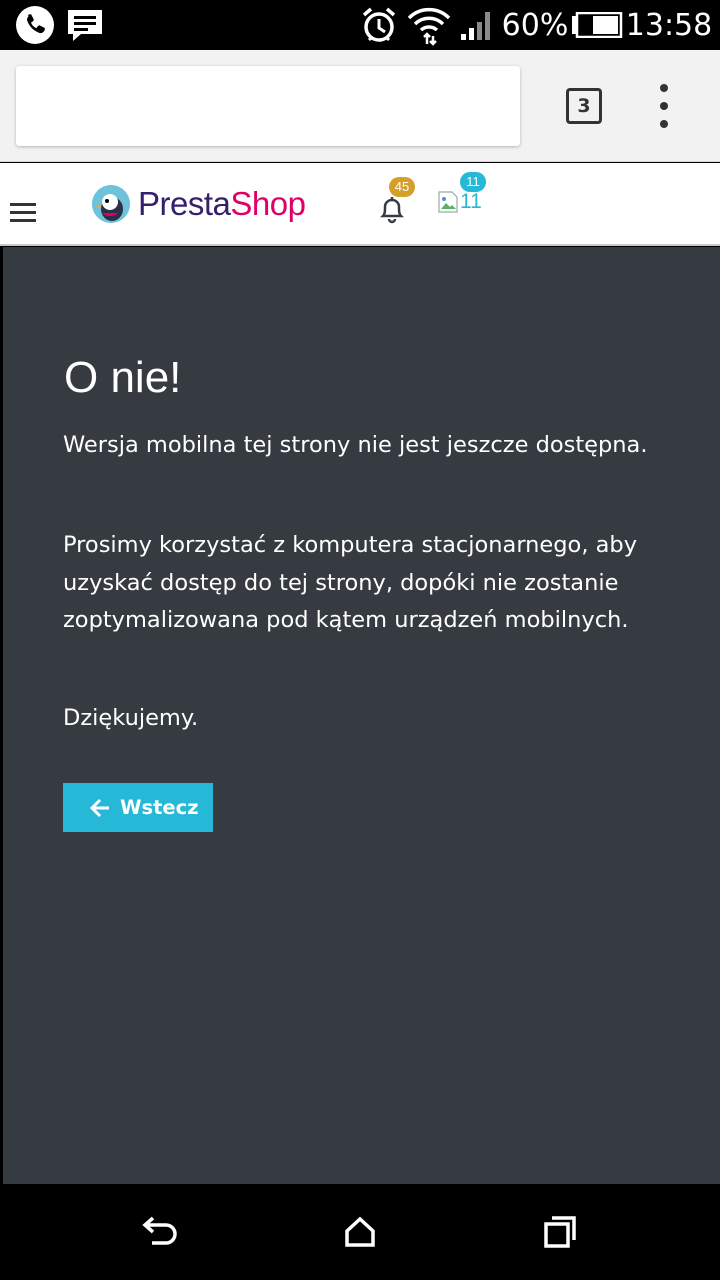 The image size is (720, 1280). What do you see at coordinates (184, 203) in the screenshot?
I see `logo-text-presta: Presta` at bounding box center [184, 203].